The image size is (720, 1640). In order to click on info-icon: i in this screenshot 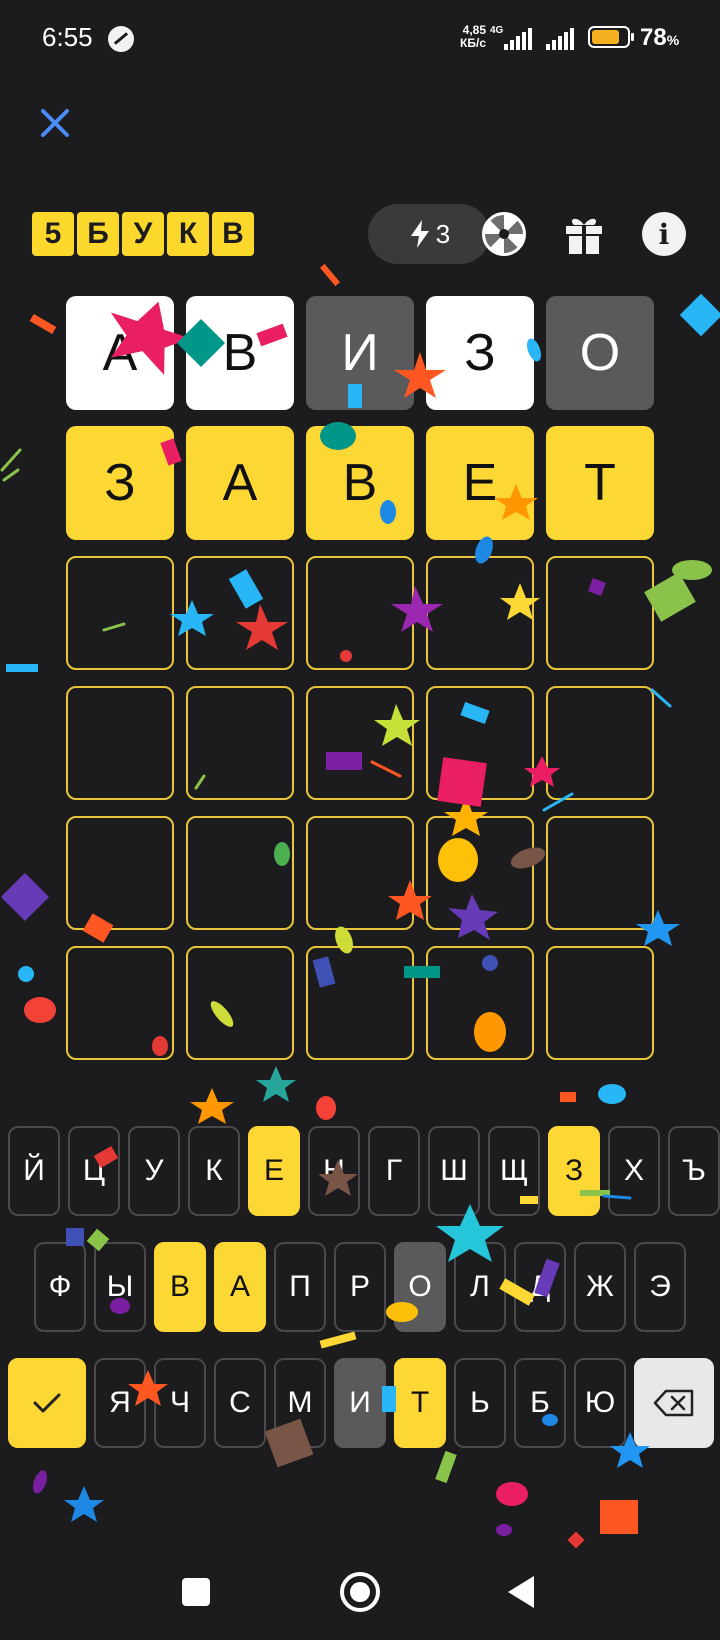, I will do `click(664, 234)`.